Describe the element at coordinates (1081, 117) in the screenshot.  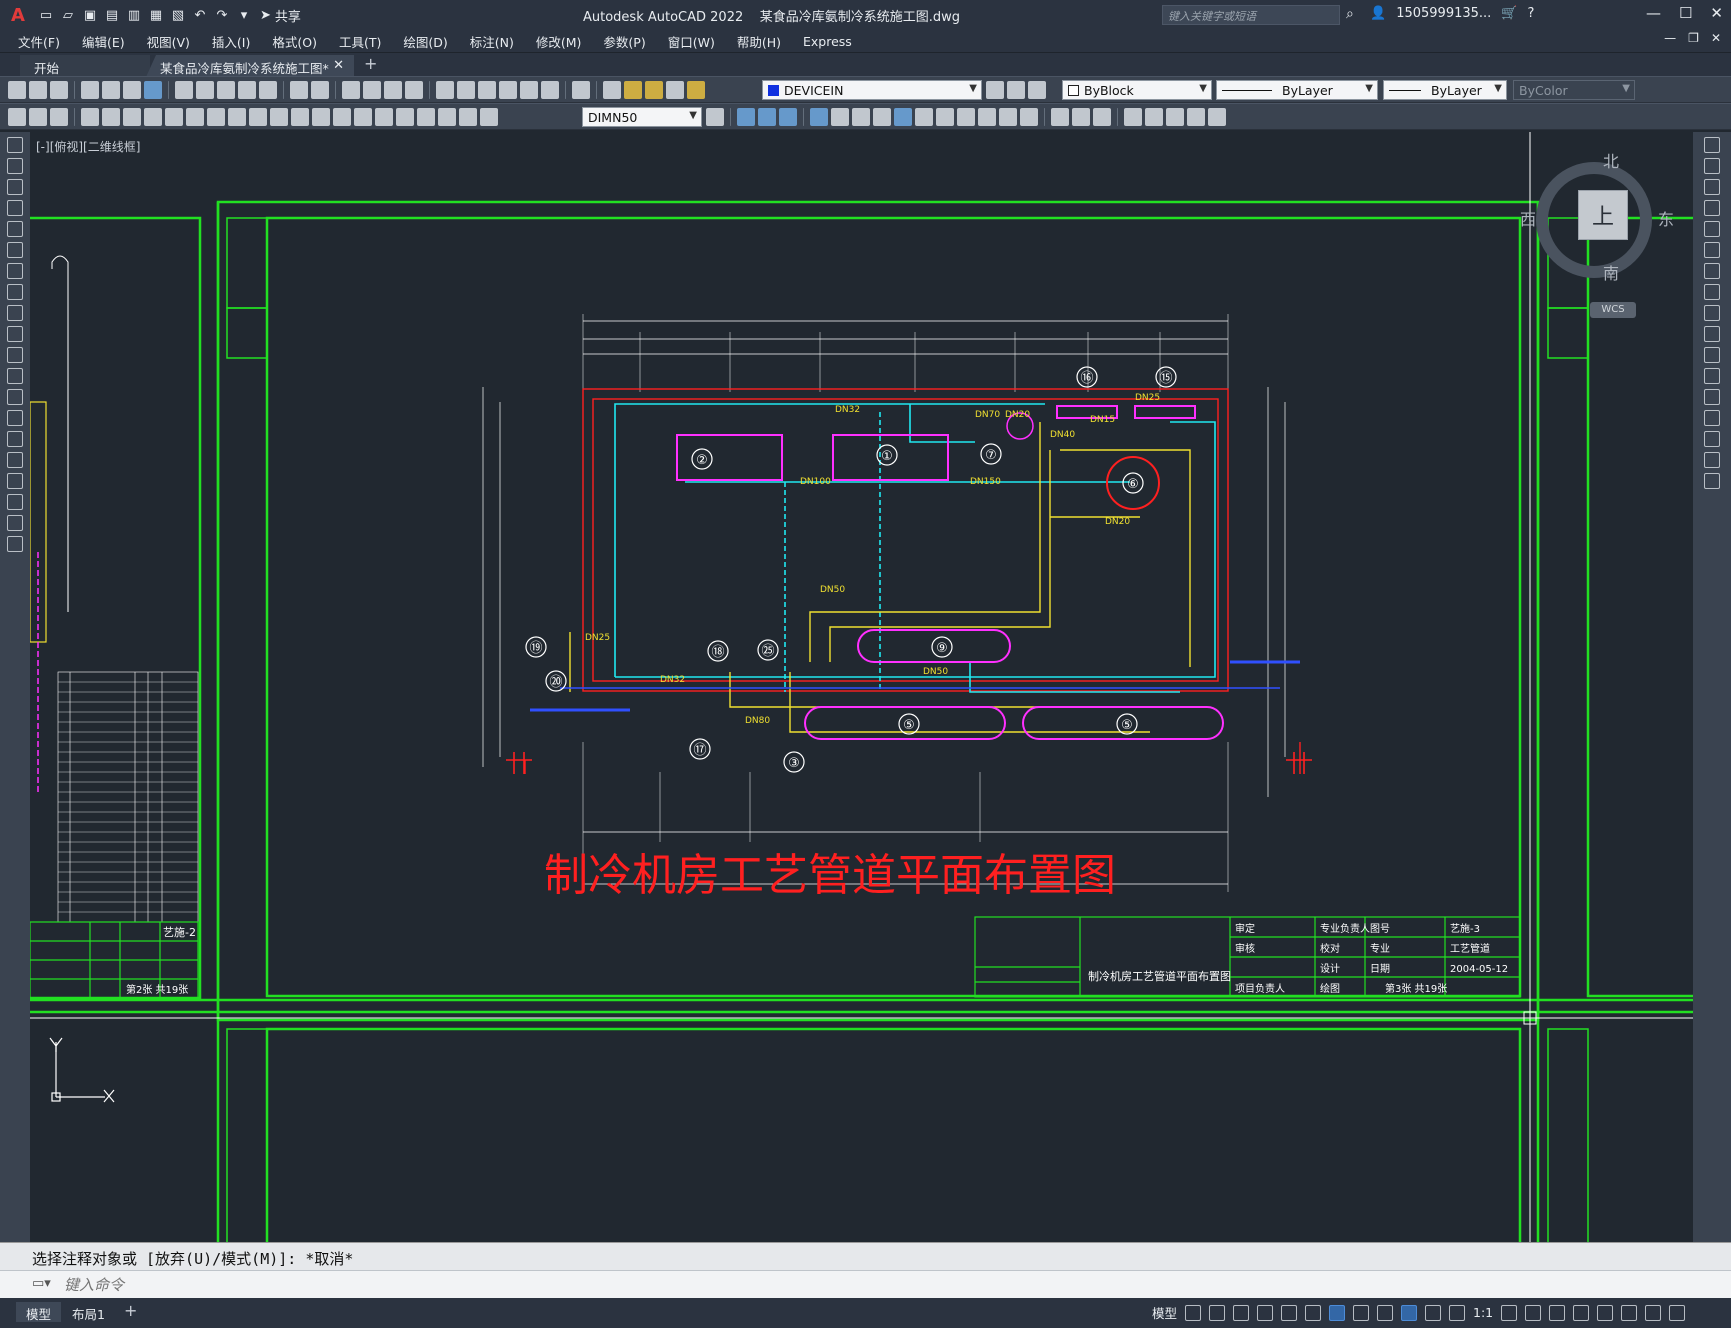
I see `erase-icon` at that location.